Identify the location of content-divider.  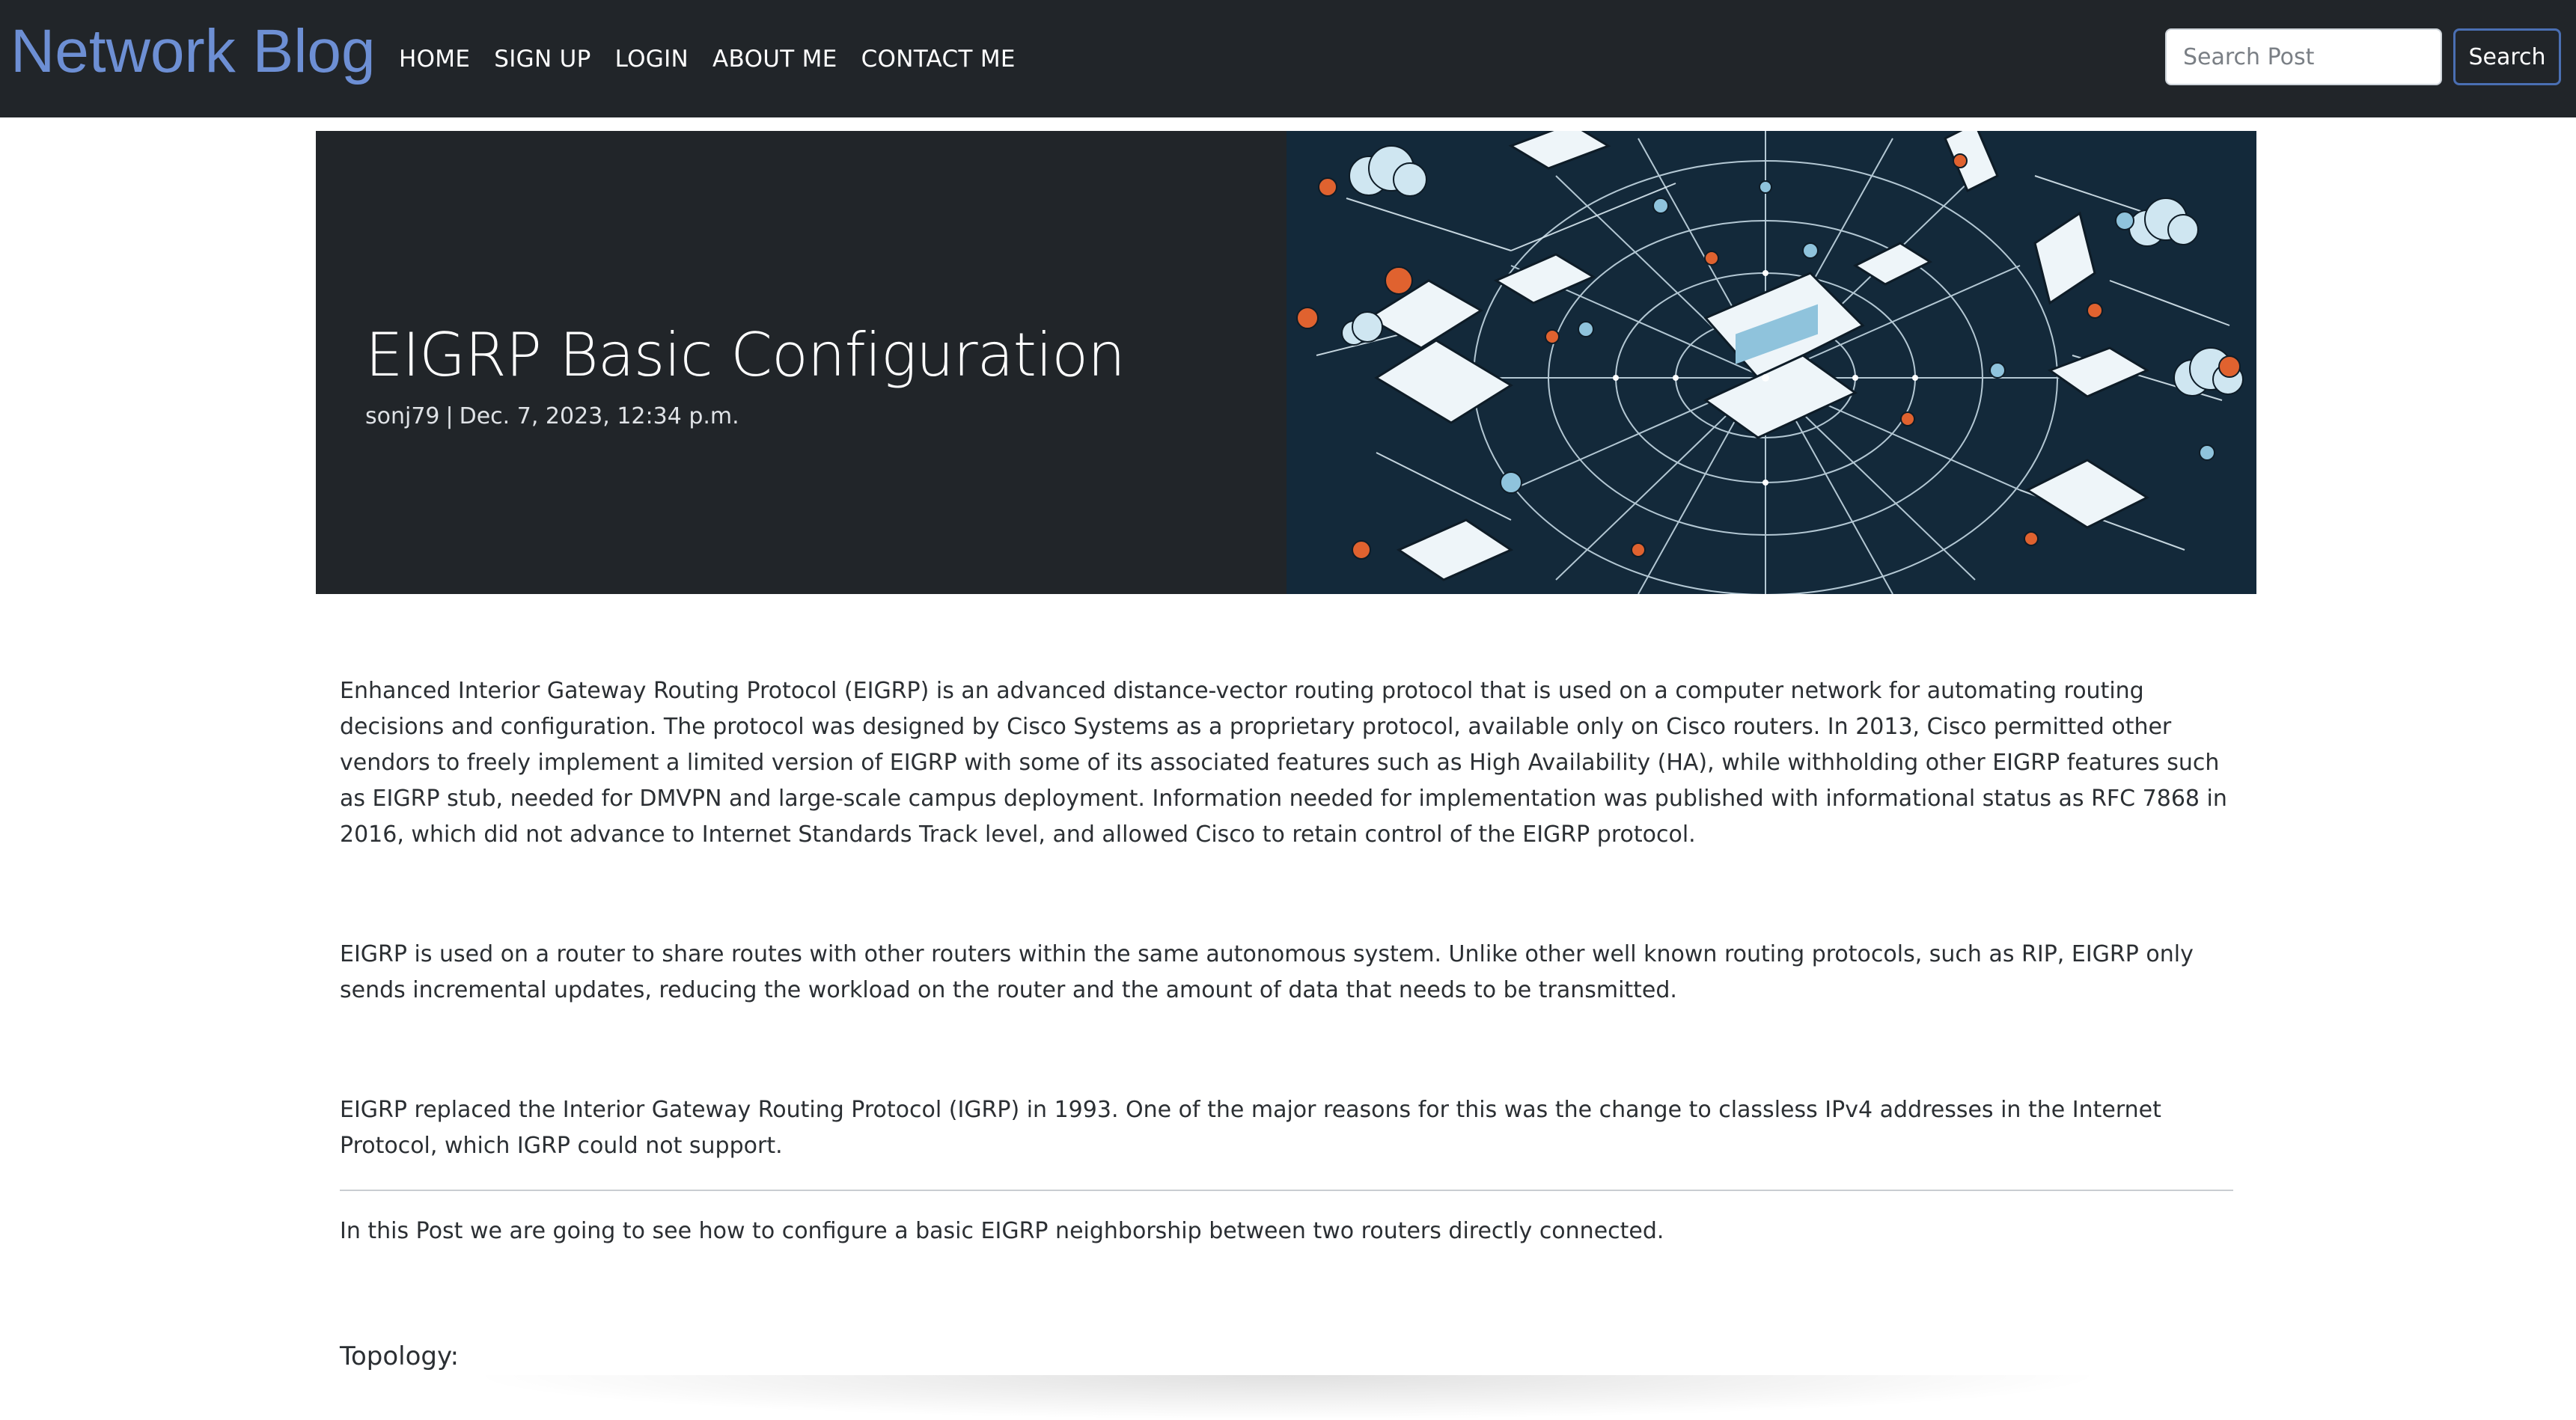
(1286, 1190).